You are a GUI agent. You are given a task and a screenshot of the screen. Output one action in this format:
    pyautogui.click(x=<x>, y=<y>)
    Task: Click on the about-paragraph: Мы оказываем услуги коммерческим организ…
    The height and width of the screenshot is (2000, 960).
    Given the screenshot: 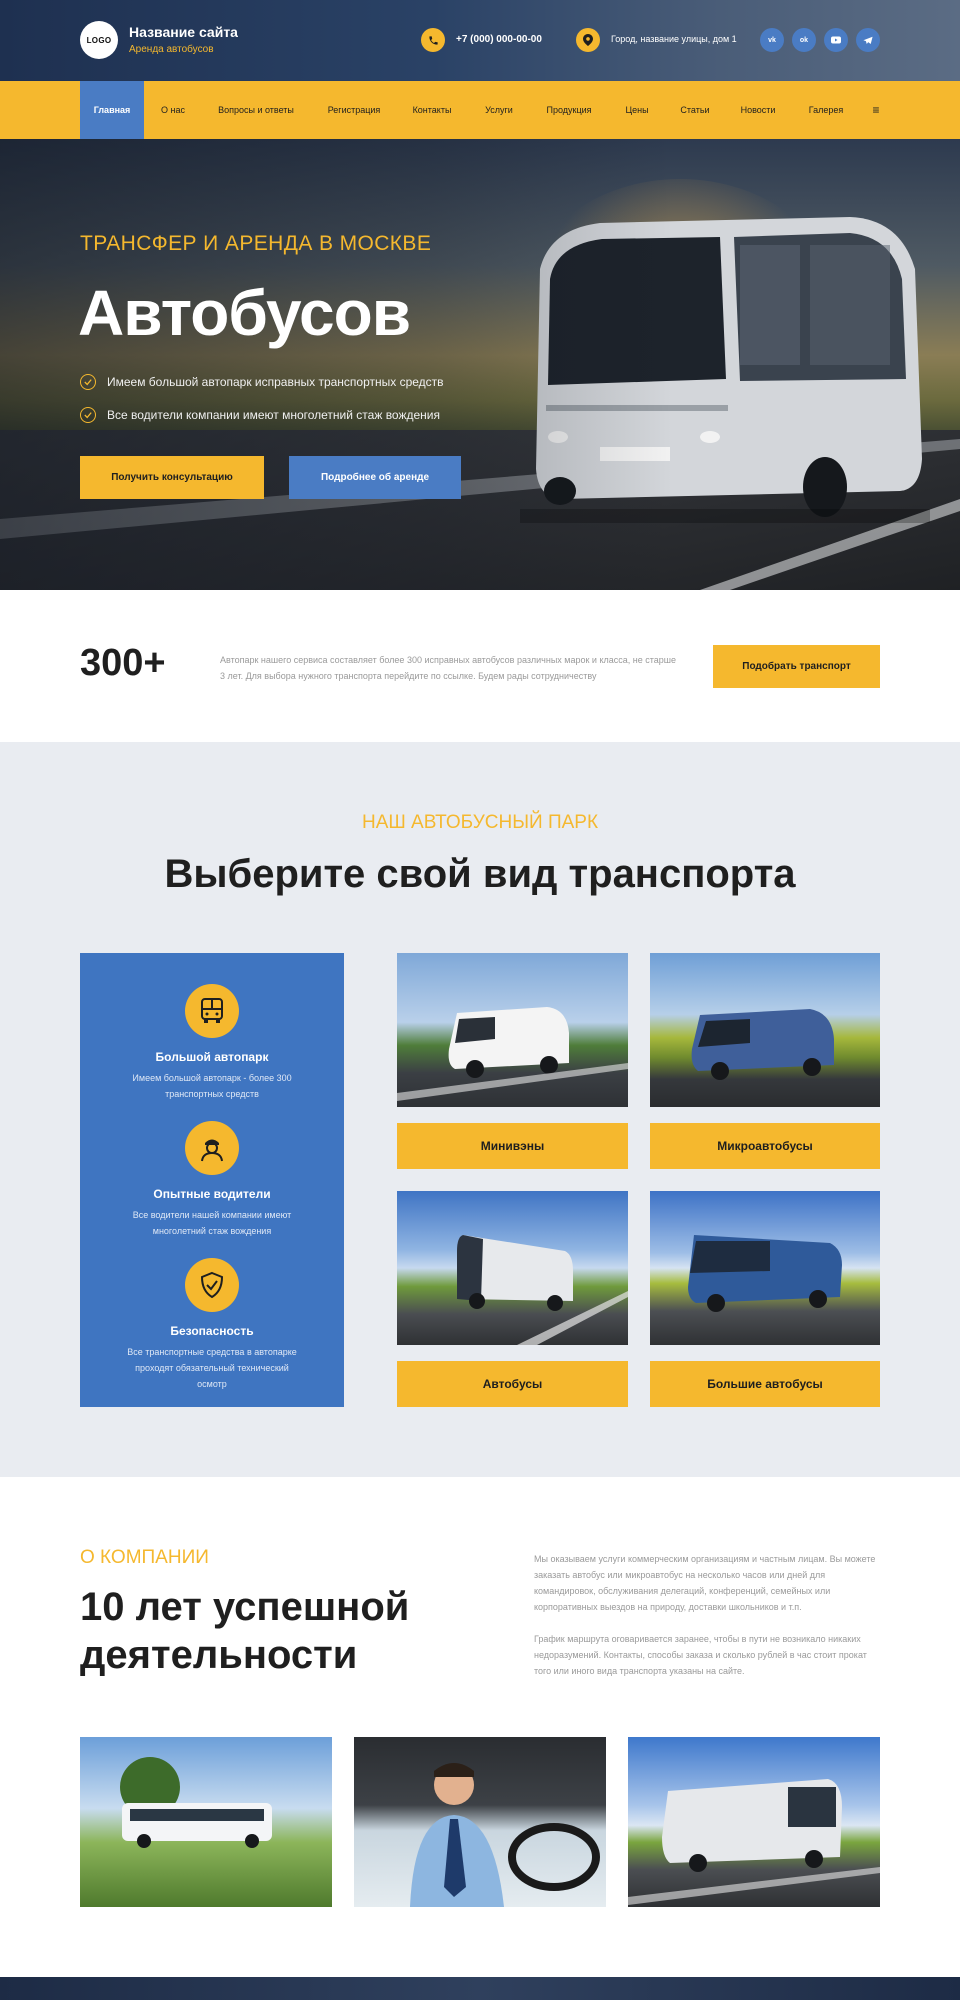 What is the action you would take?
    pyautogui.click(x=705, y=1583)
    